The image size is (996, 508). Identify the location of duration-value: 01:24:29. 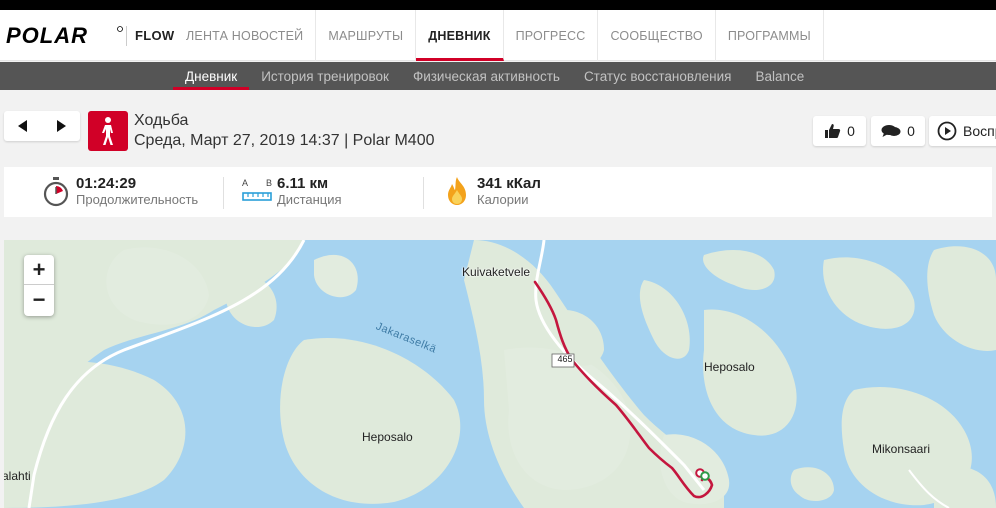
(106, 183).